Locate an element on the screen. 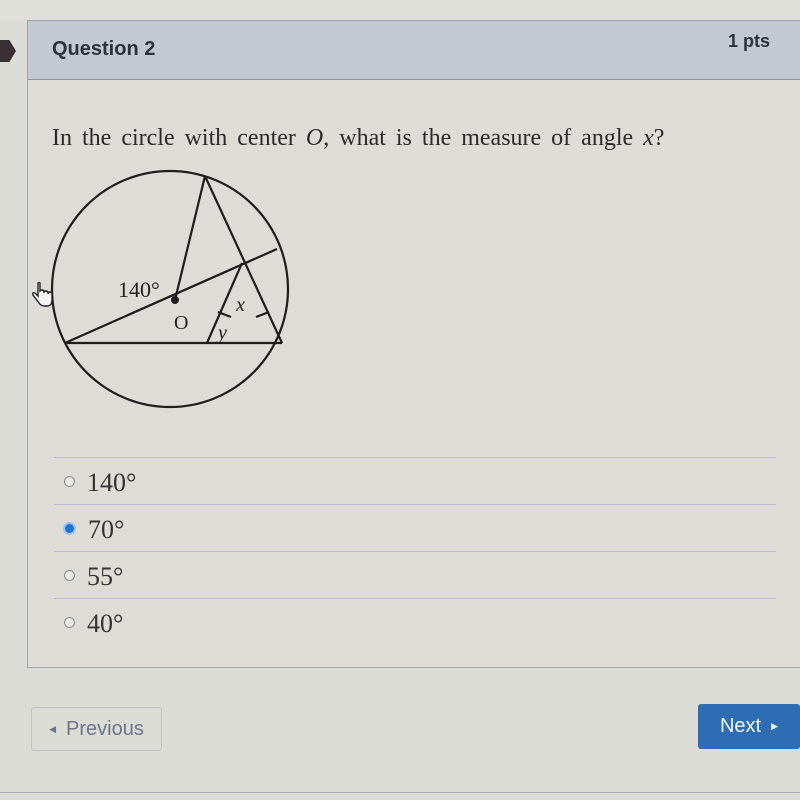 The image size is (800, 800). circle-outline is located at coordinates (170, 289).